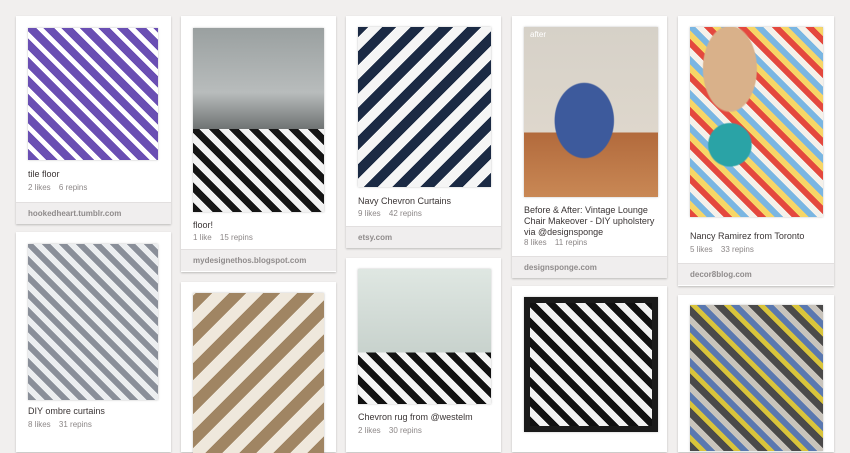  What do you see at coordinates (405, 213) in the screenshot?
I see `repin-count: 42 repins` at bounding box center [405, 213].